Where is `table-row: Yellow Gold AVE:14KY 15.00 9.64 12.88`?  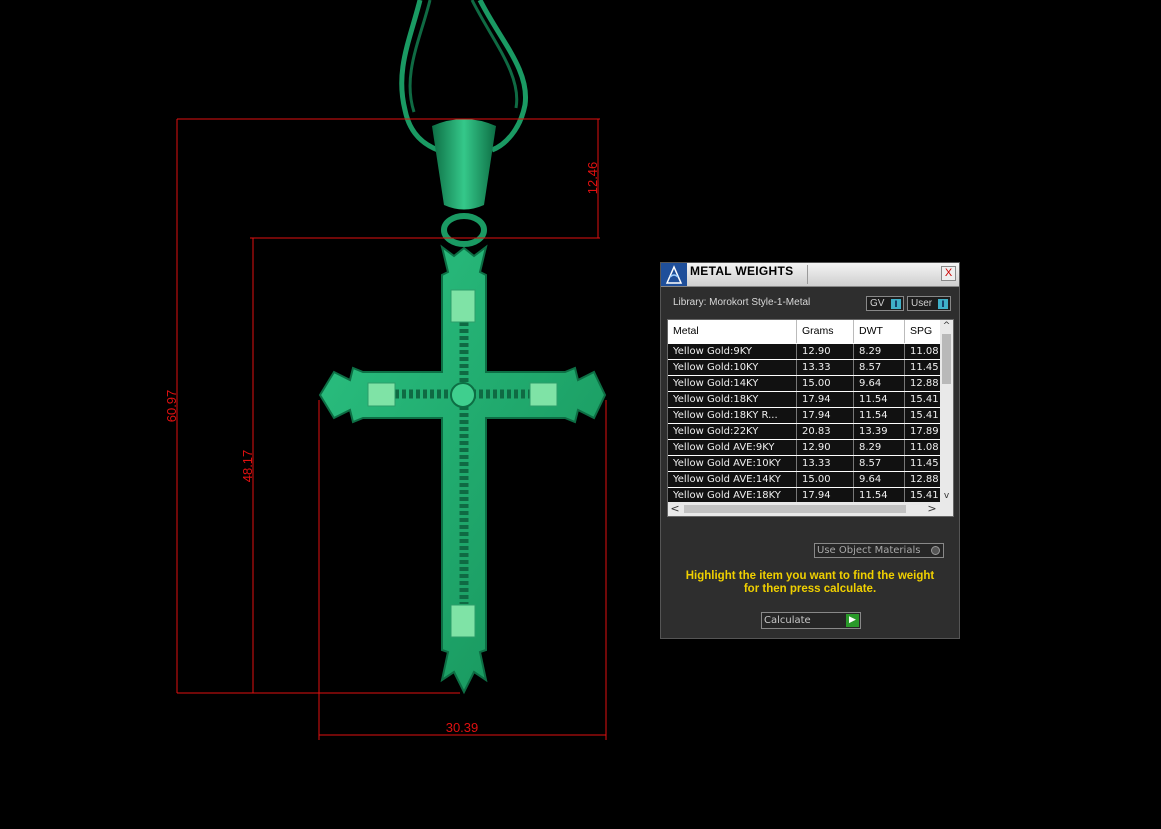
table-row: Yellow Gold AVE:14KY 15.00 9.64 12.88 is located at coordinates (804, 479).